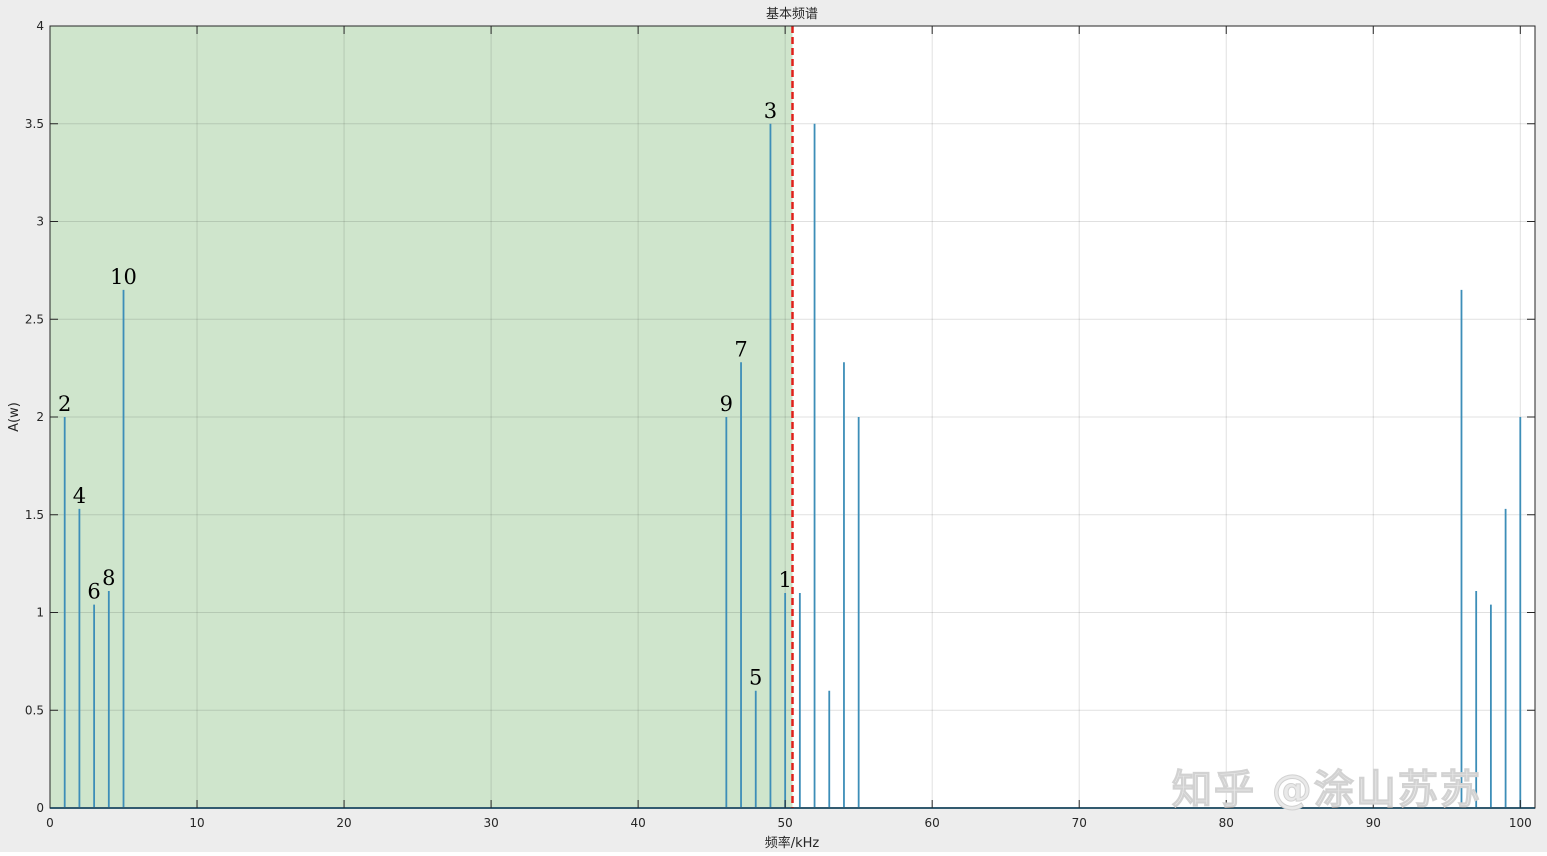 Image resolution: width=1547 pixels, height=856 pixels. Describe the element at coordinates (40, 808) in the screenshot. I see `y-tick-label: 0` at that location.